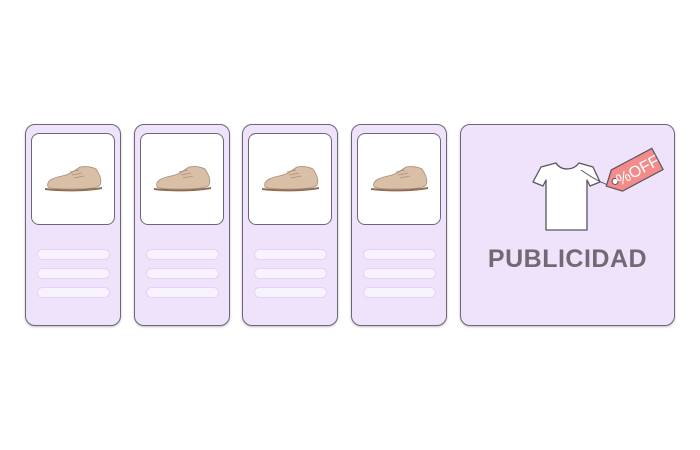 The width and height of the screenshot is (700, 450). I want to click on ad-banner: %OFF PUBLICIDAD, so click(567, 225).